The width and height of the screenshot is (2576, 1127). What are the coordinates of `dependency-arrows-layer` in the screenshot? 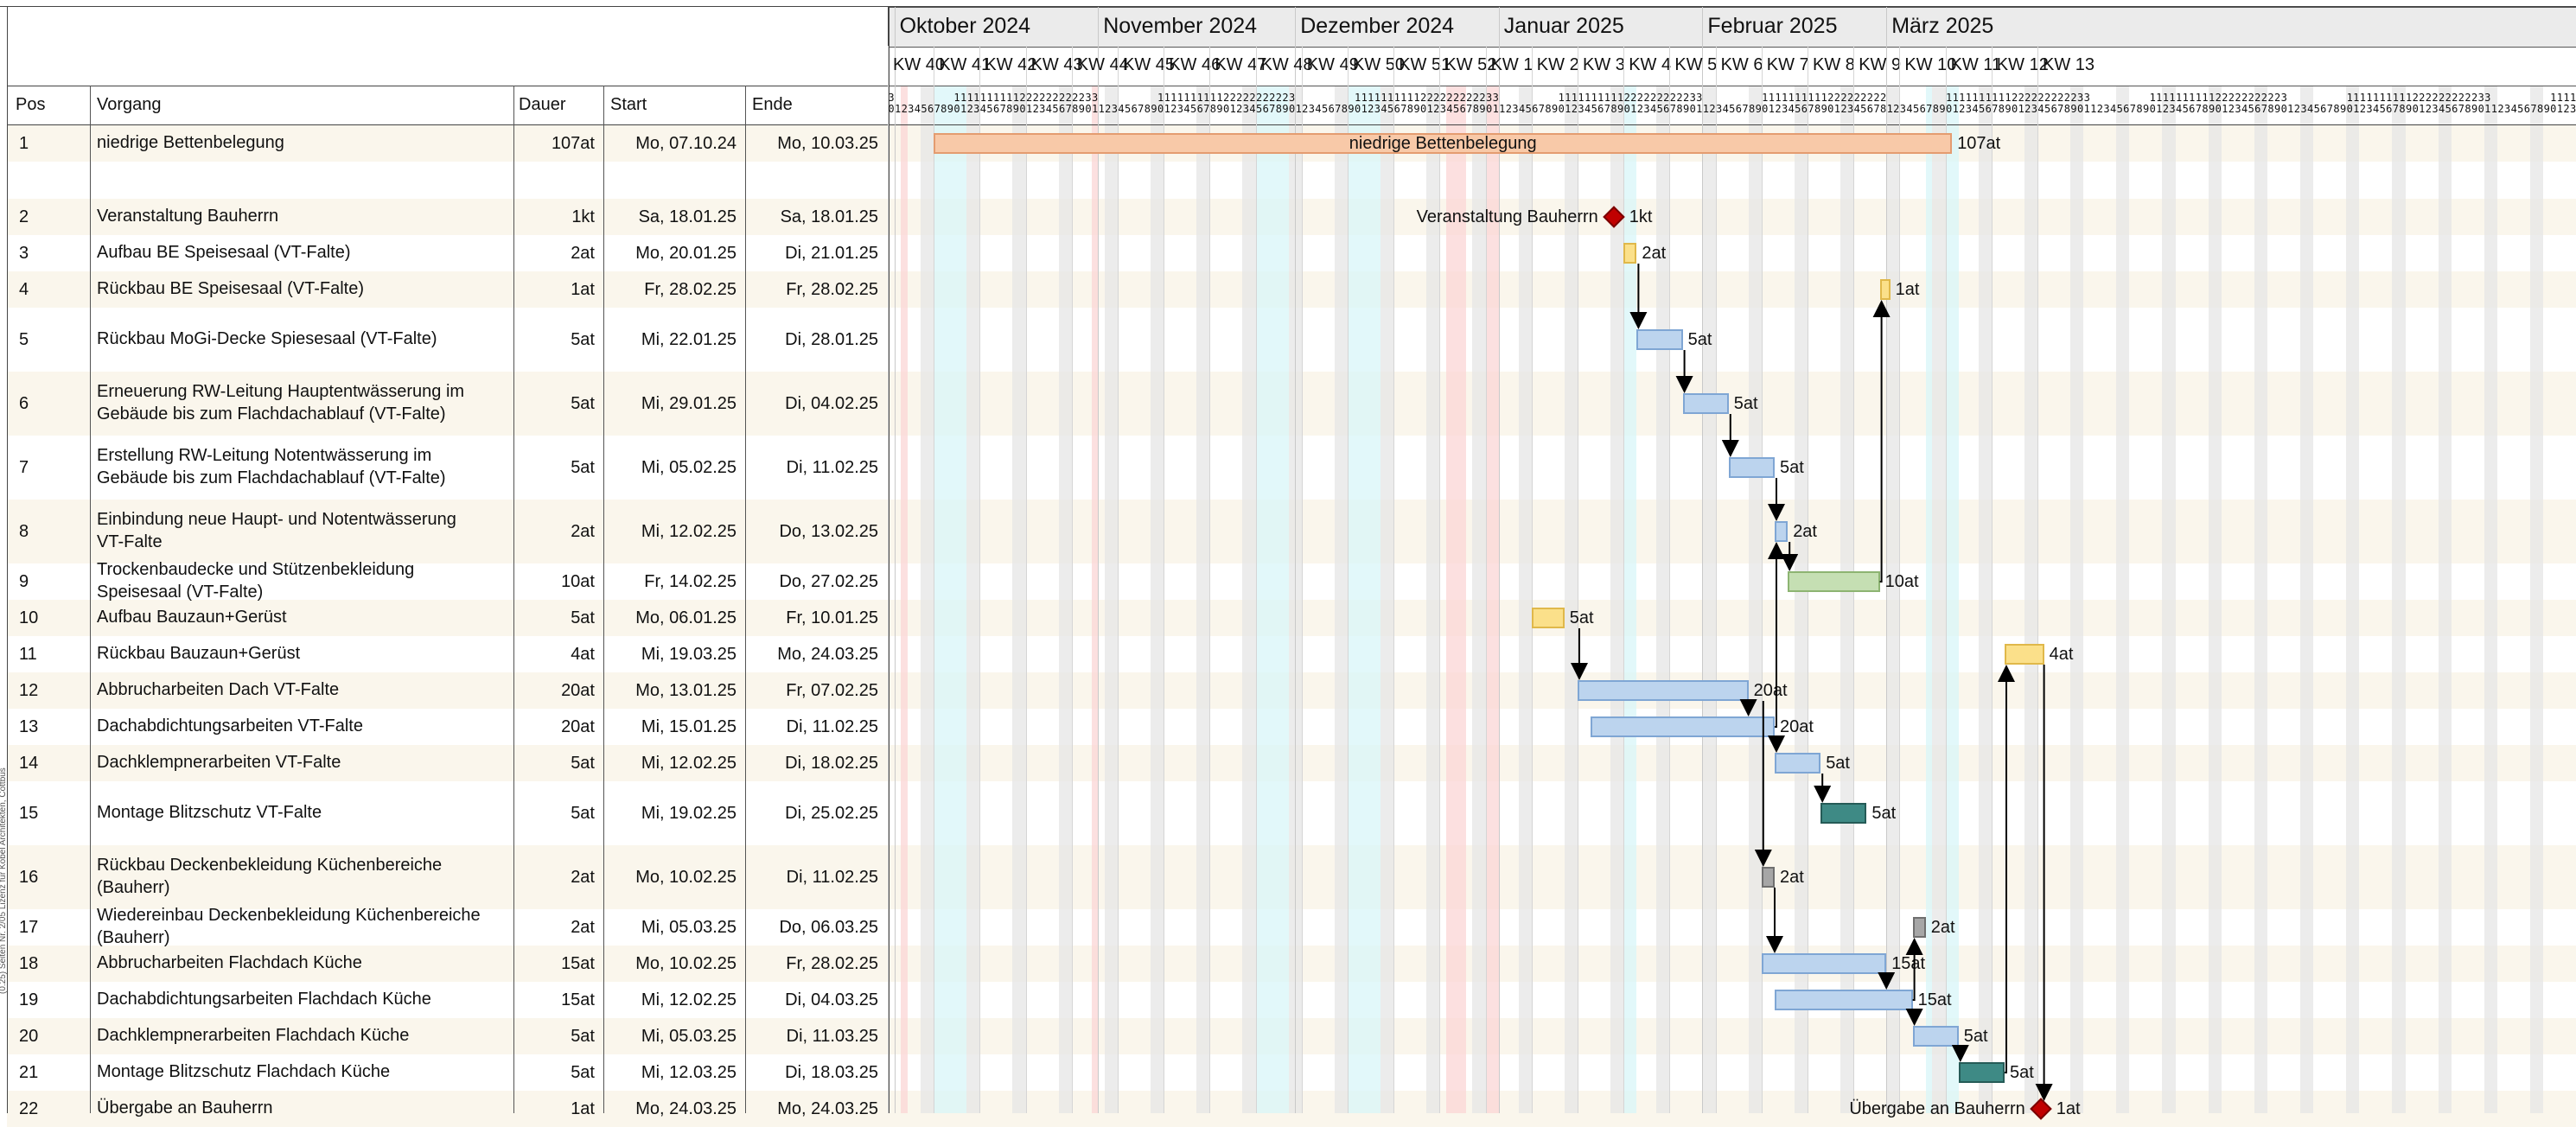 It's located at (1812, 682).